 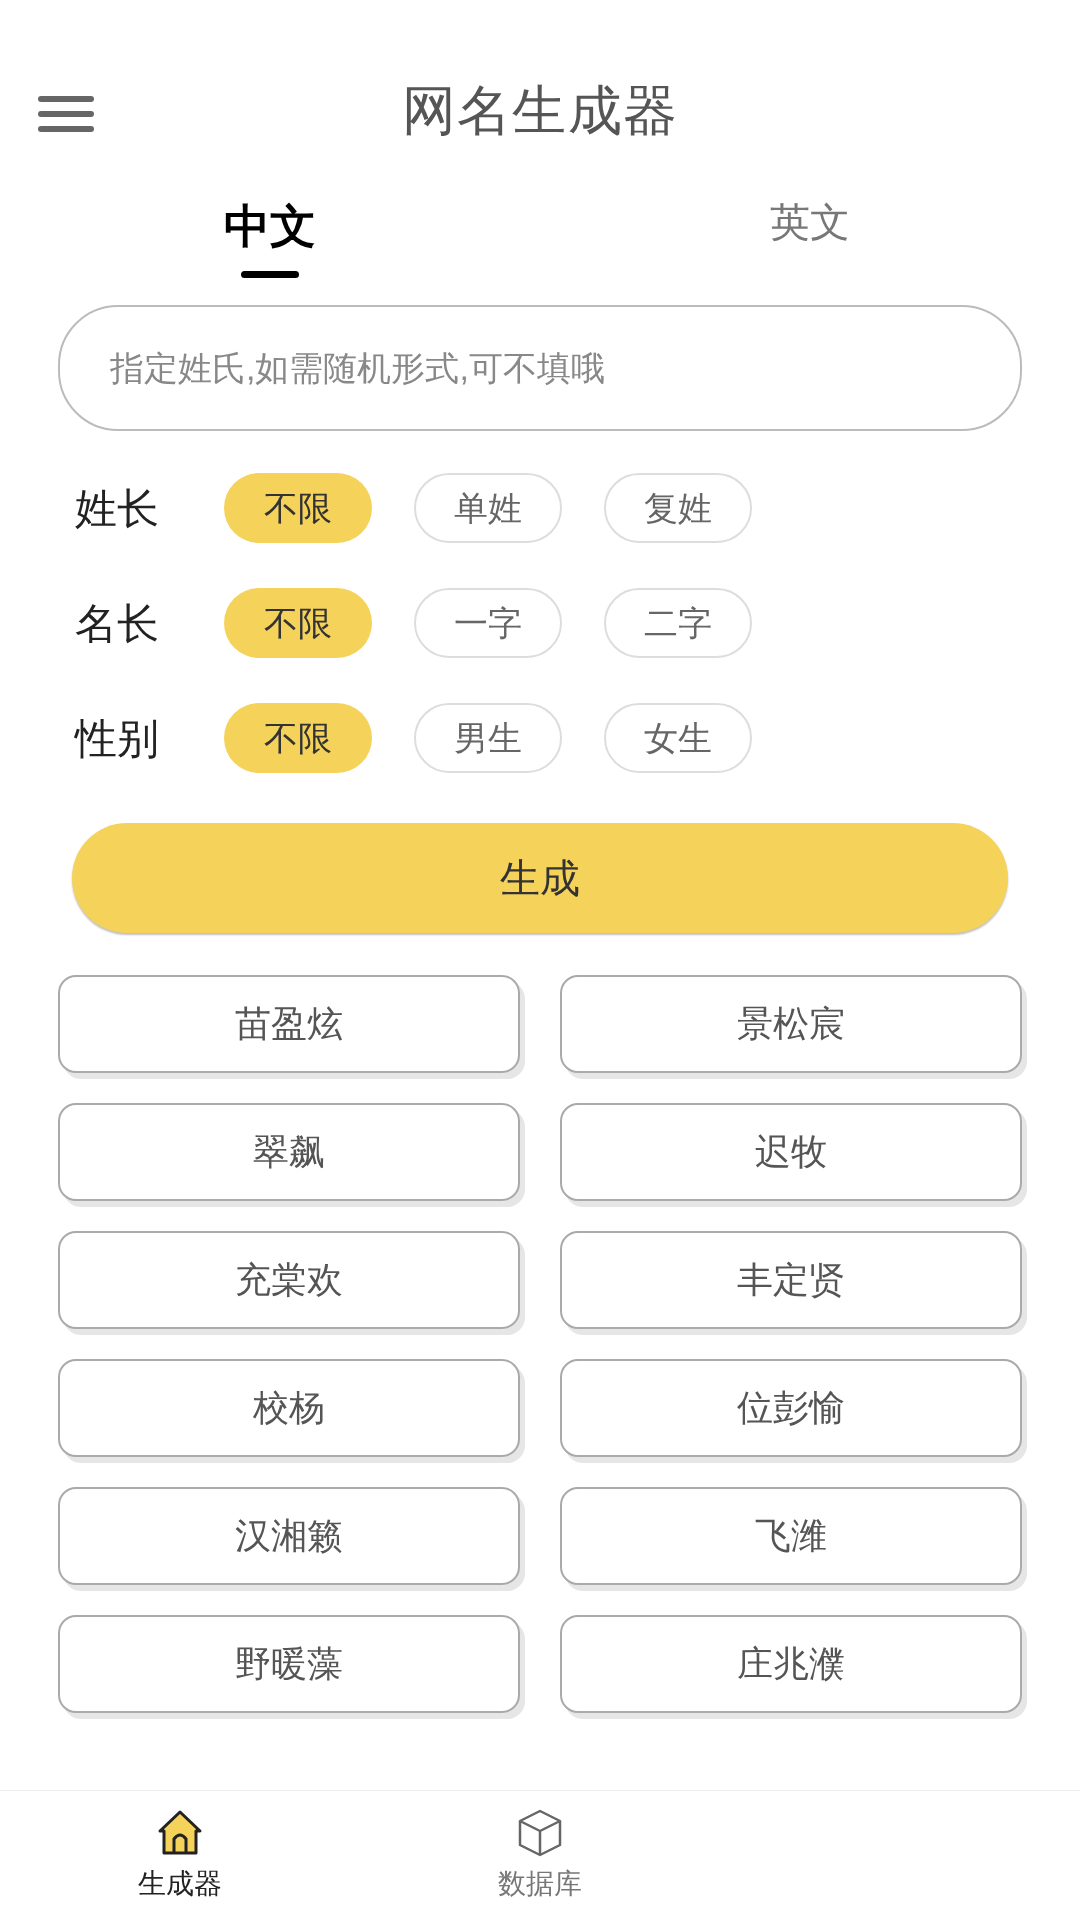 What do you see at coordinates (678, 738) in the screenshot?
I see `choice-chip: 女生` at bounding box center [678, 738].